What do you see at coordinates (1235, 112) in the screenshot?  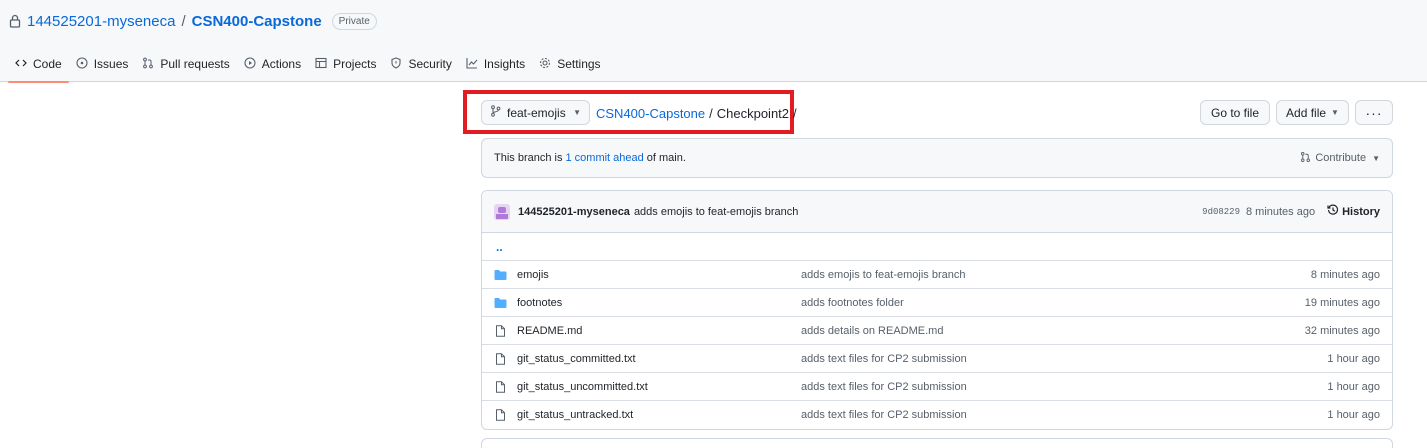 I see `go-to-file-button: Go to file` at bounding box center [1235, 112].